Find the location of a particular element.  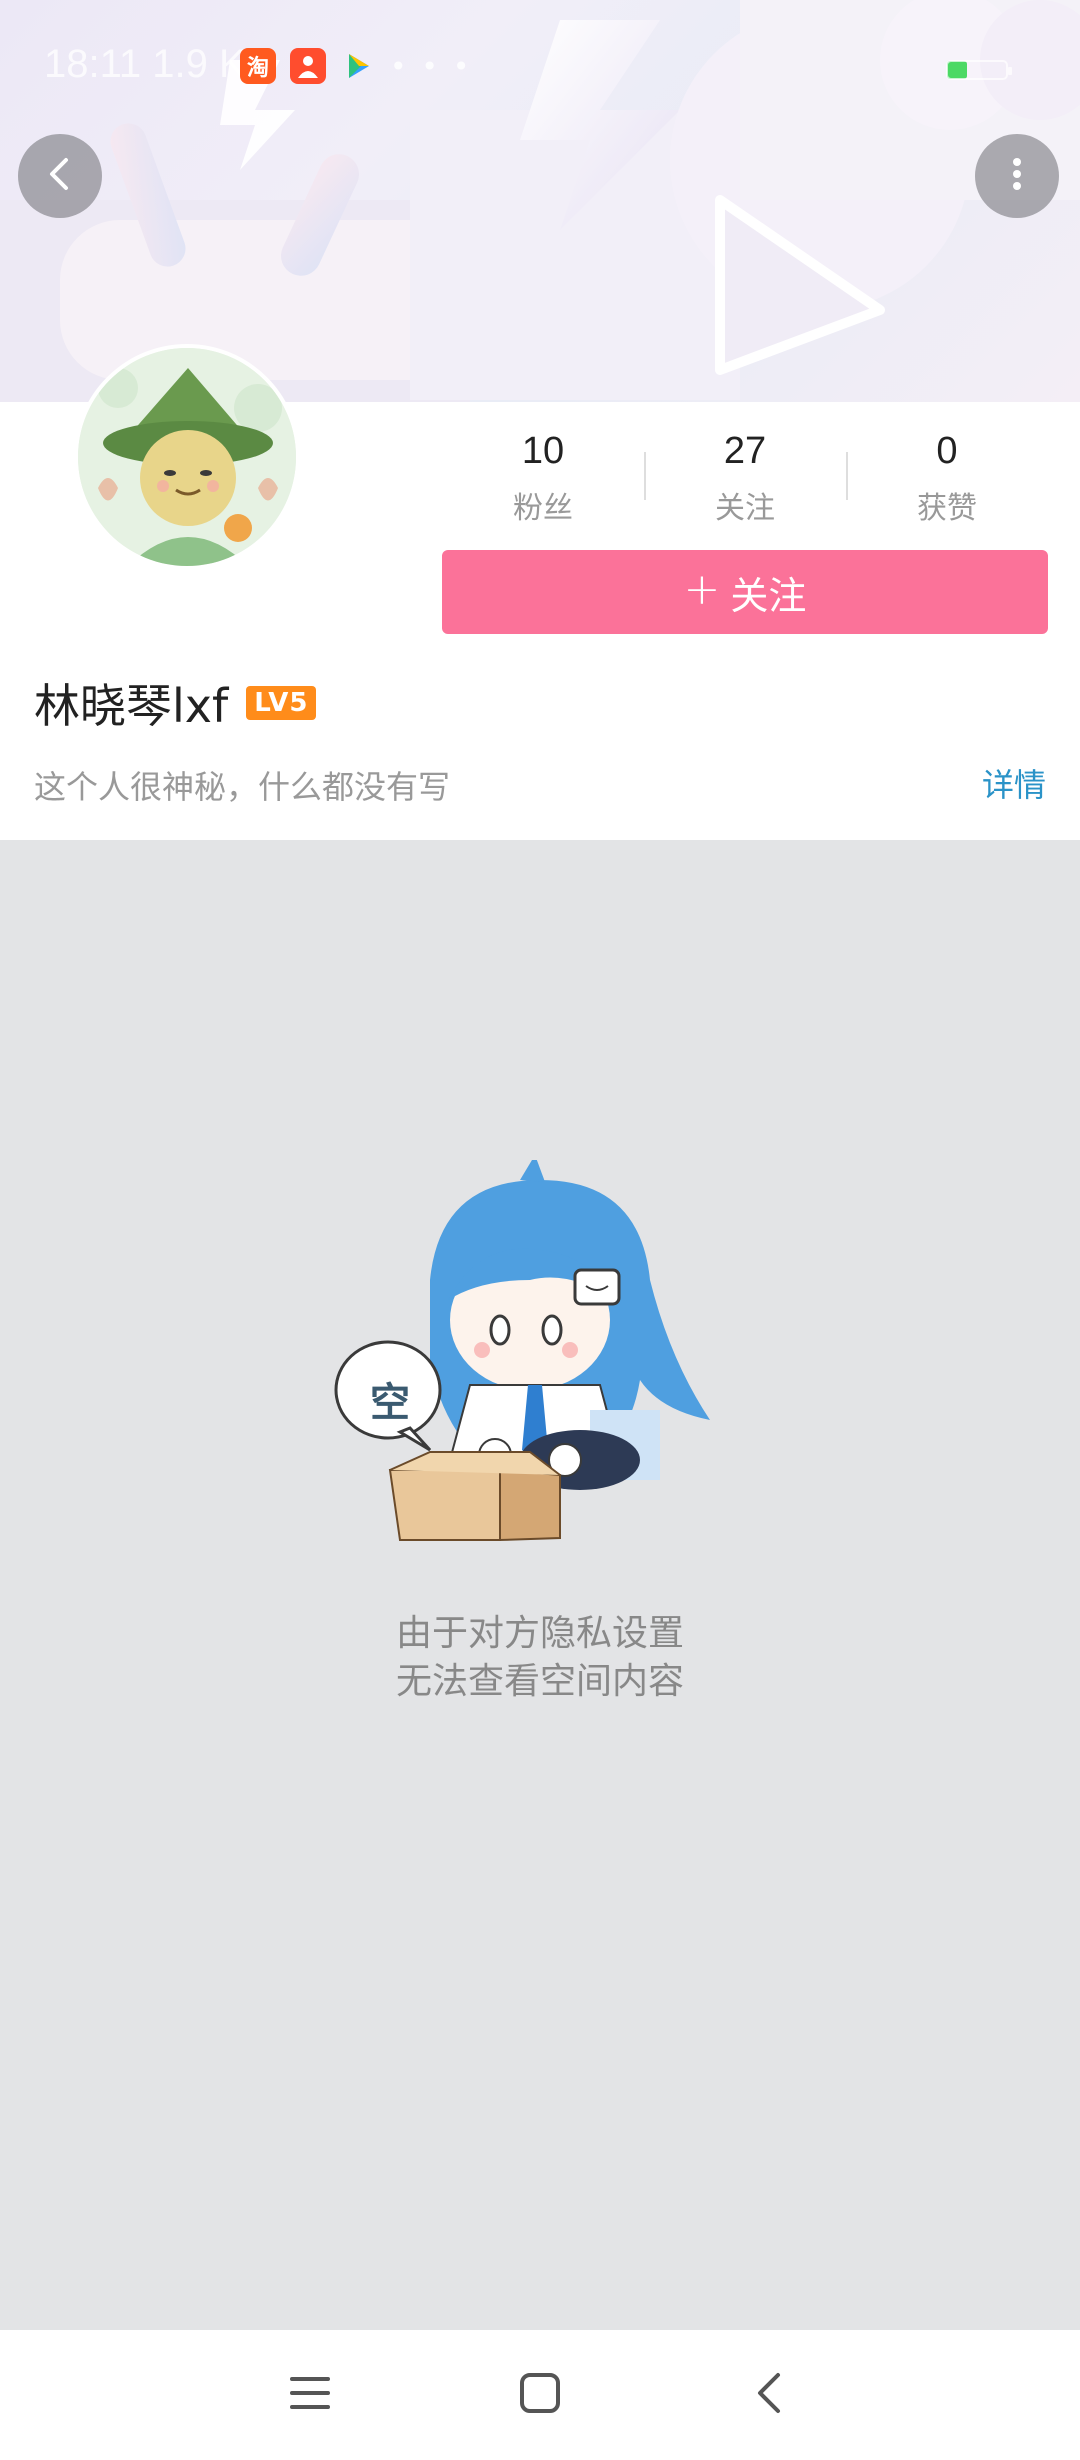

status-bar: 18:11 1.9 K/s 淘 • • • is located at coordinates (540, 65).